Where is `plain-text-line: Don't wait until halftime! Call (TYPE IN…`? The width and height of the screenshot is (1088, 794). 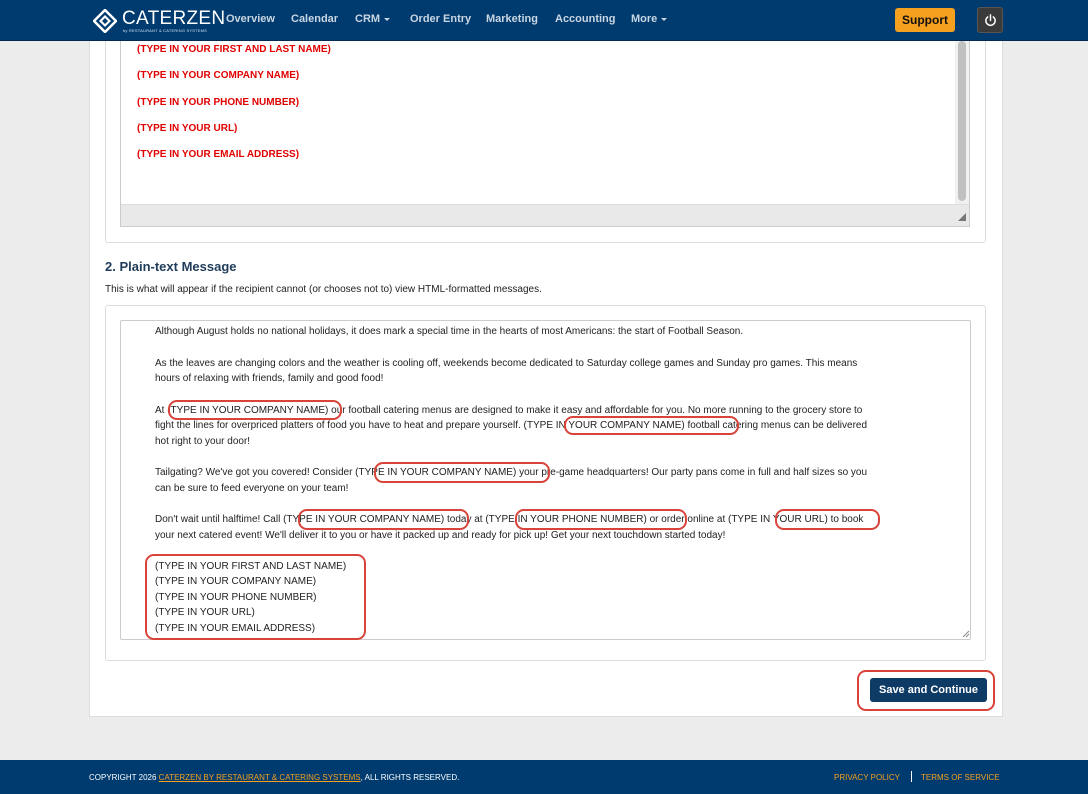
plain-text-line: Don't wait until halftime! Call (TYPE IN… is located at coordinates (509, 519).